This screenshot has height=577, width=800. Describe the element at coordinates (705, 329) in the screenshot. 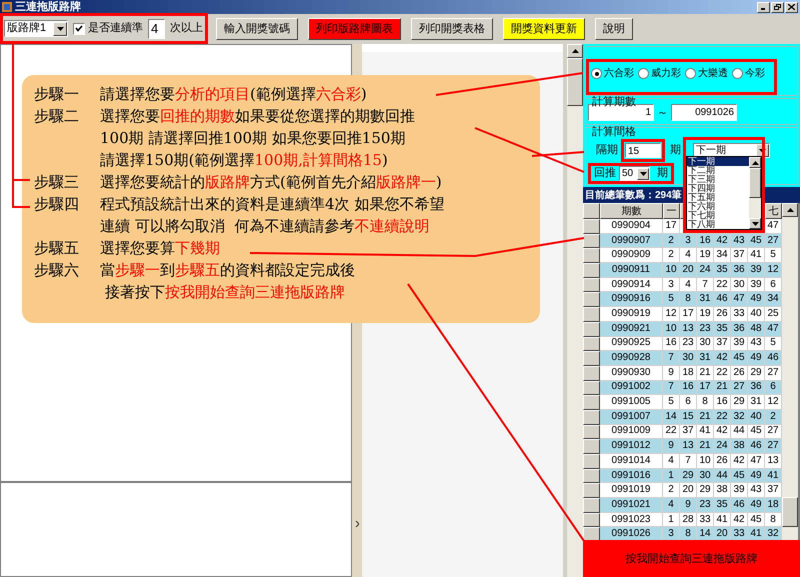

I see `table-cell: 23` at that location.